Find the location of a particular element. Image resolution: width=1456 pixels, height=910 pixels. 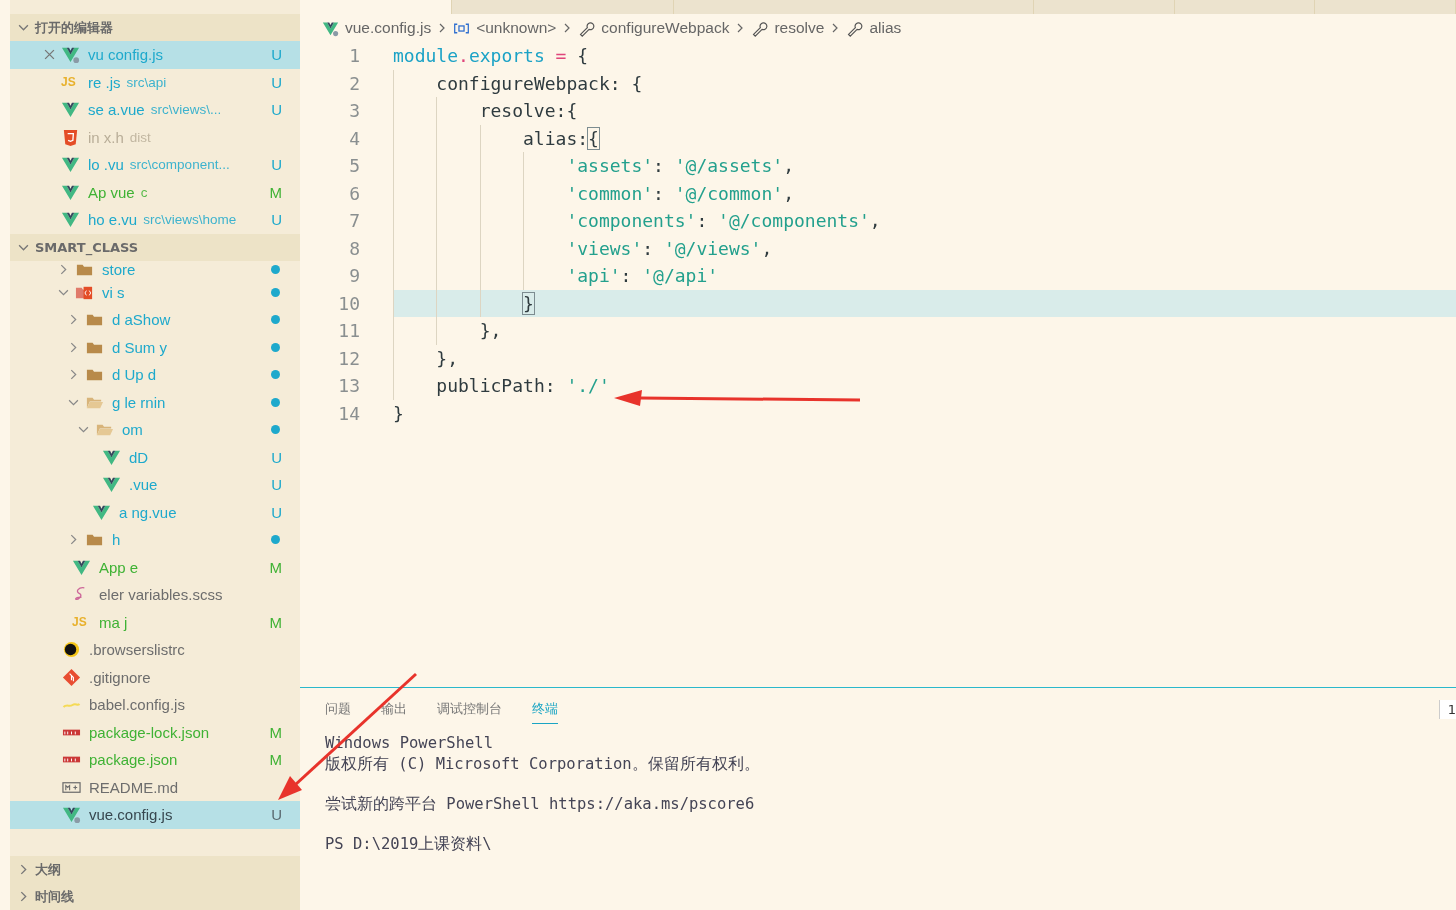

file-name: babel.config.js is located at coordinates (137, 705).